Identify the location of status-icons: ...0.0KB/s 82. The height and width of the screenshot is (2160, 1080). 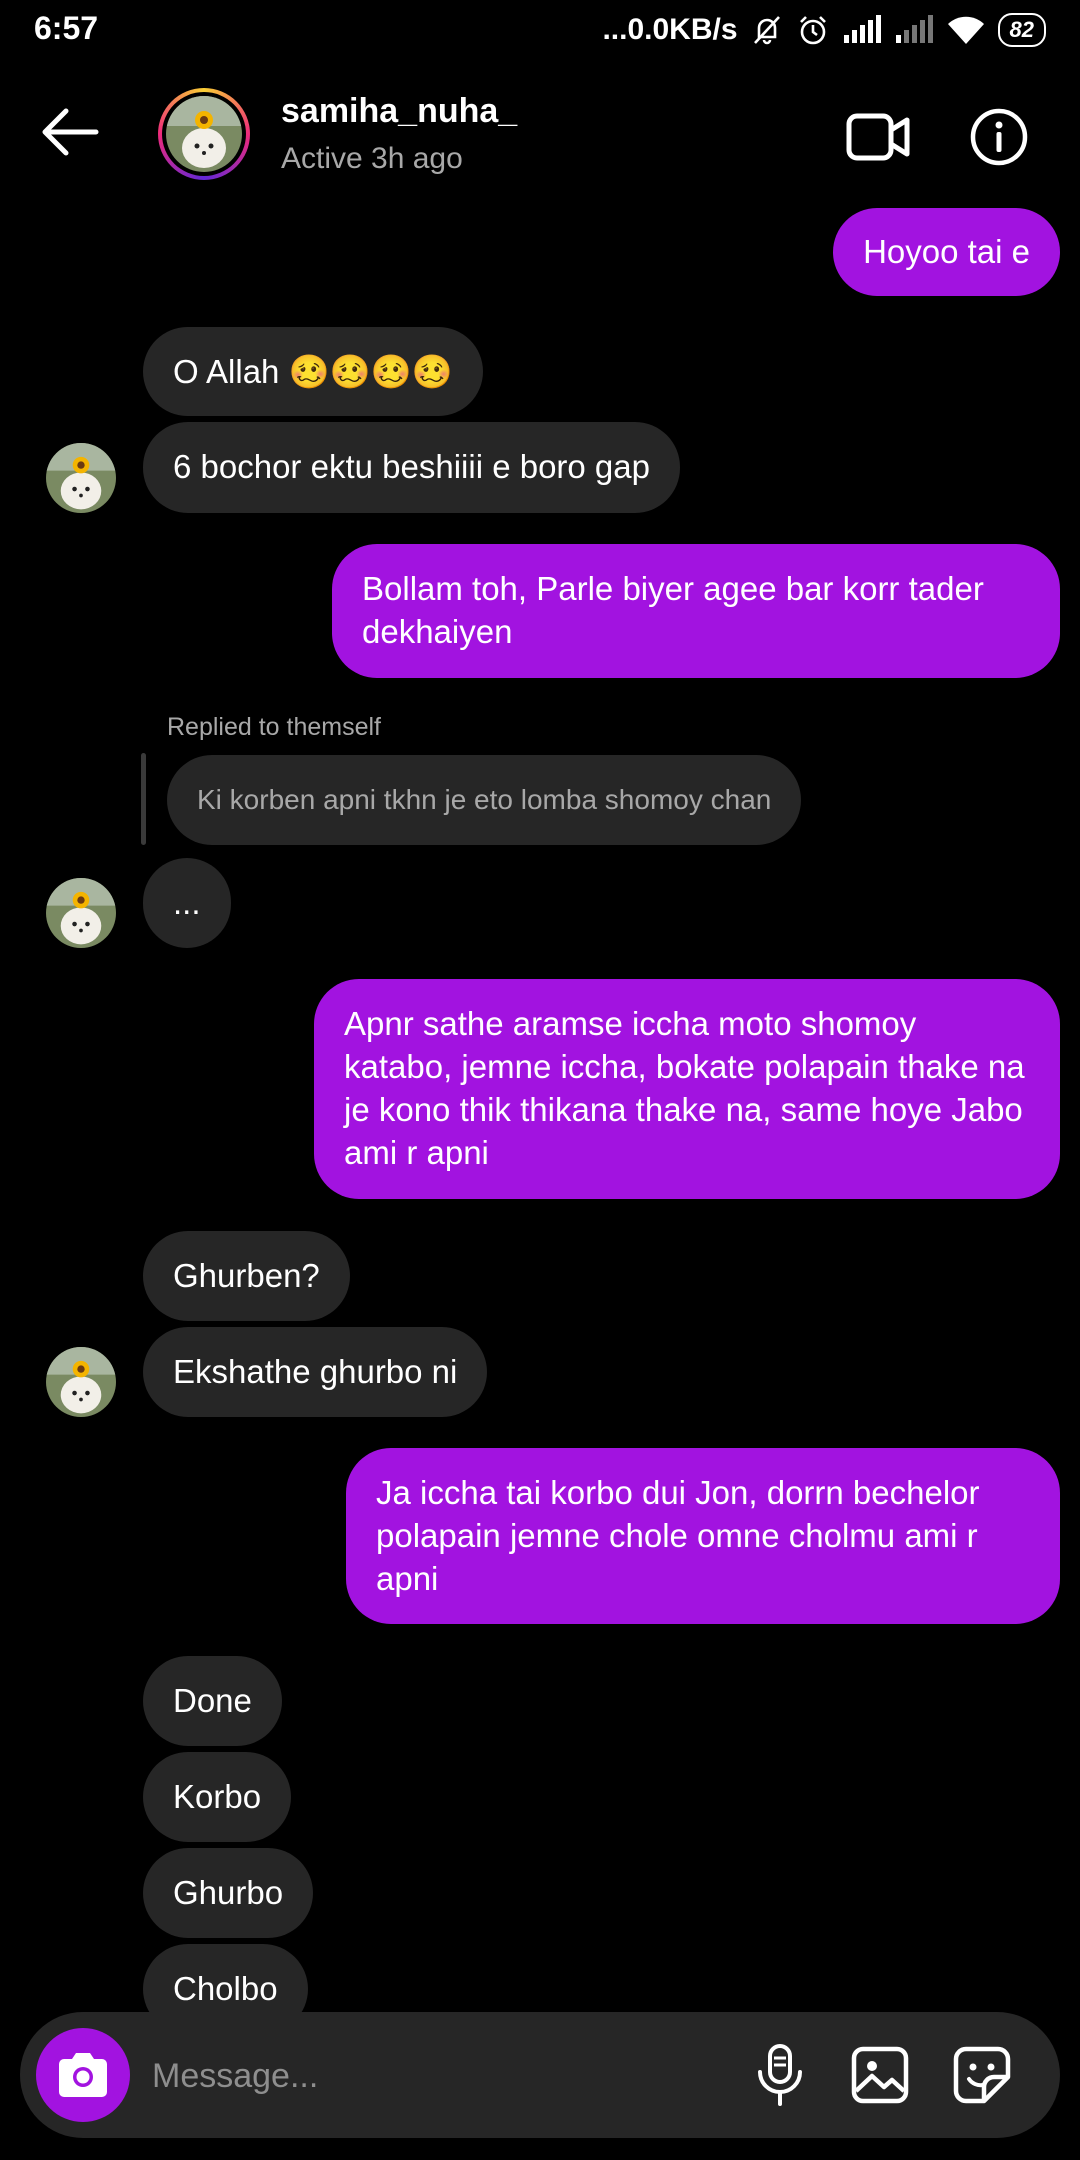
(824, 30).